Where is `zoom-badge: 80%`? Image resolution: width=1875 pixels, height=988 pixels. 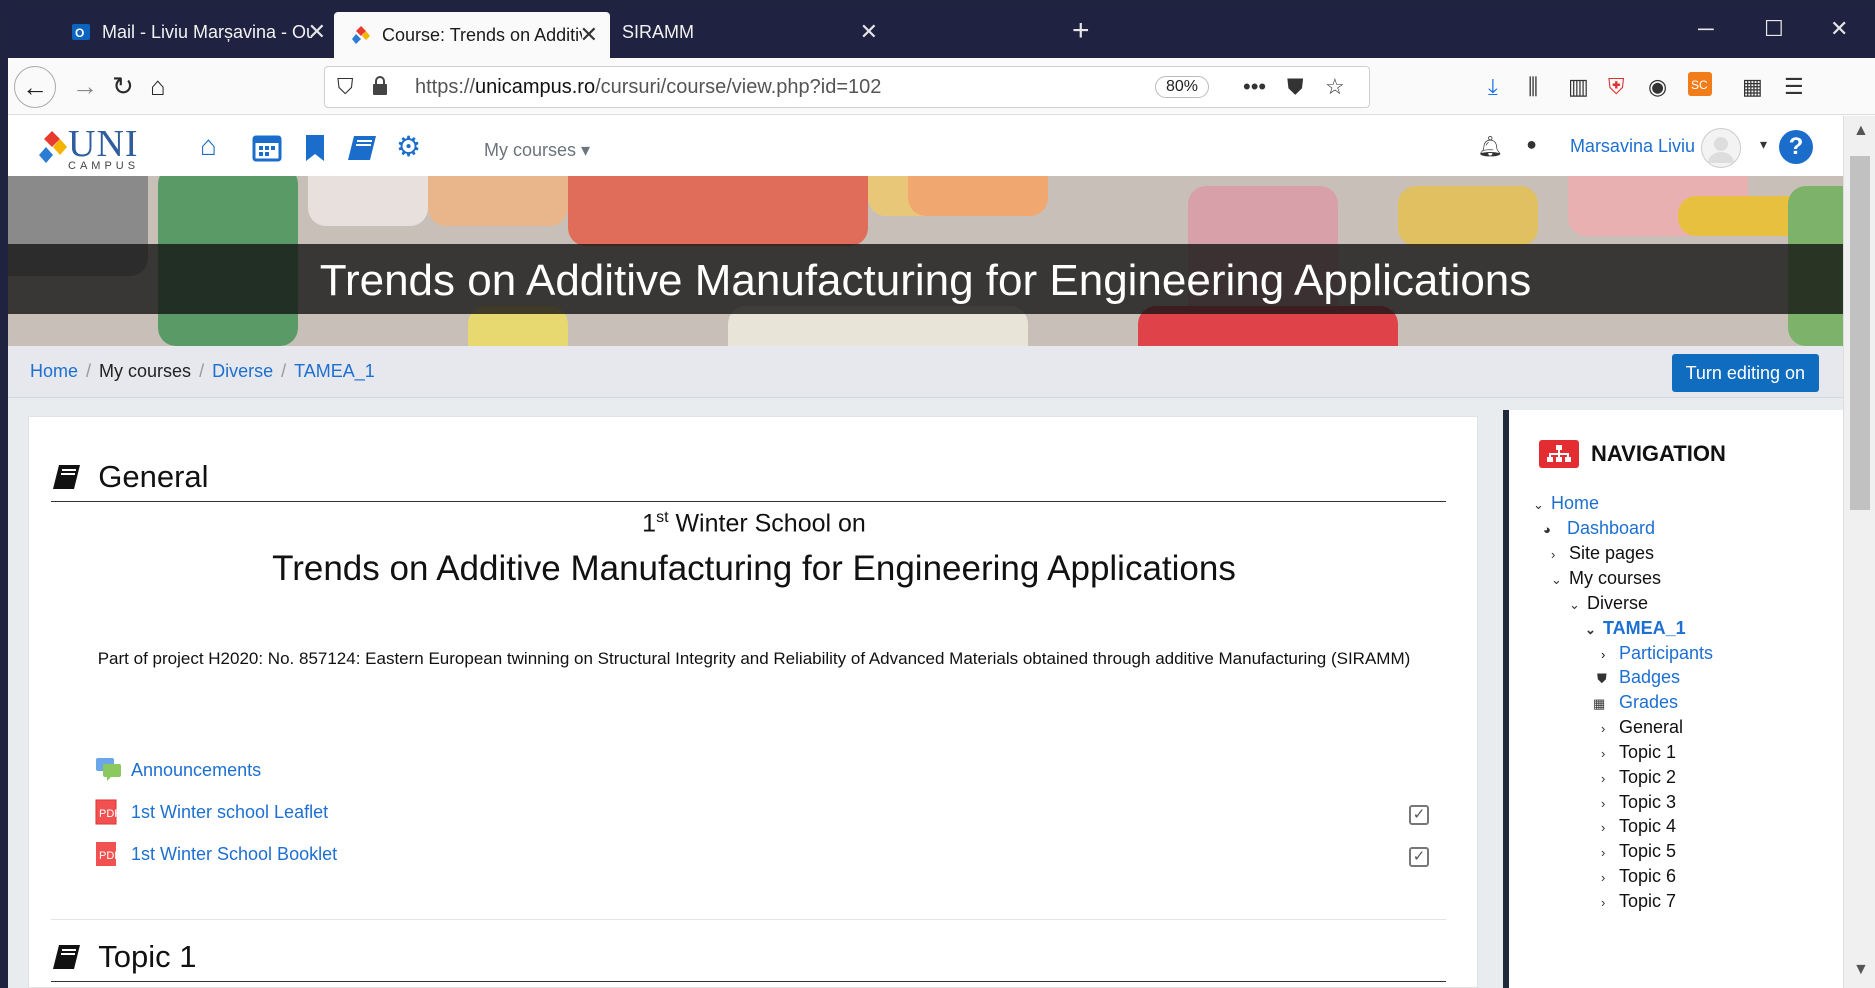 zoom-badge: 80% is located at coordinates (1182, 87).